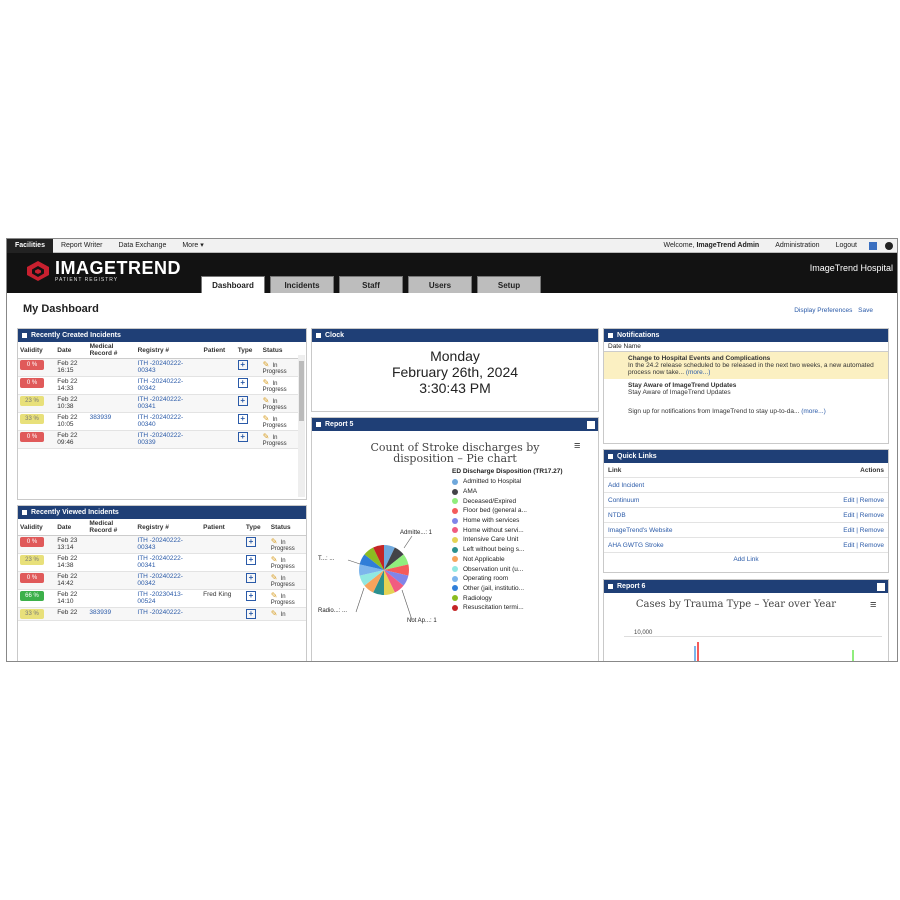  I want to click on quick-link-name: AHA GWTG Stroke, so click(725, 545).